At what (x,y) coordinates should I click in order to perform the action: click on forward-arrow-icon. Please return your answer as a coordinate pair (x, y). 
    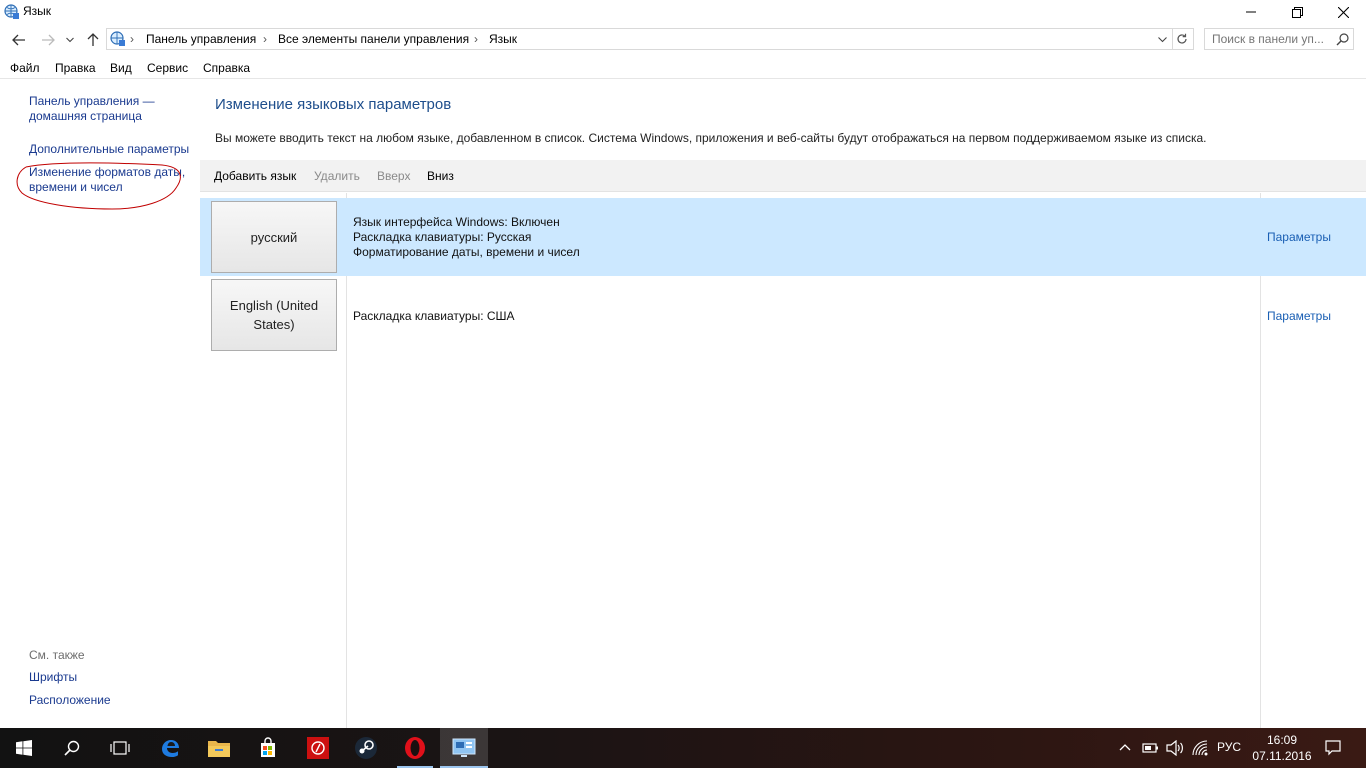
    Looking at the image, I should click on (48, 40).